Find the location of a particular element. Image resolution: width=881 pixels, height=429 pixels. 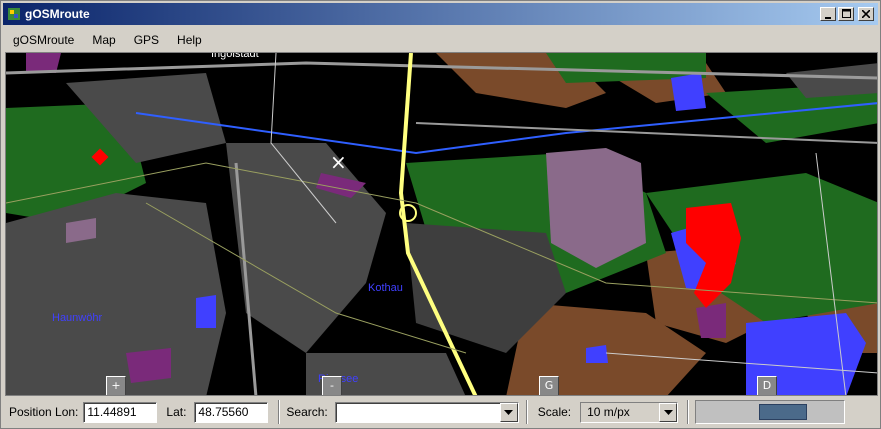

maximize-icon is located at coordinates (846, 13).